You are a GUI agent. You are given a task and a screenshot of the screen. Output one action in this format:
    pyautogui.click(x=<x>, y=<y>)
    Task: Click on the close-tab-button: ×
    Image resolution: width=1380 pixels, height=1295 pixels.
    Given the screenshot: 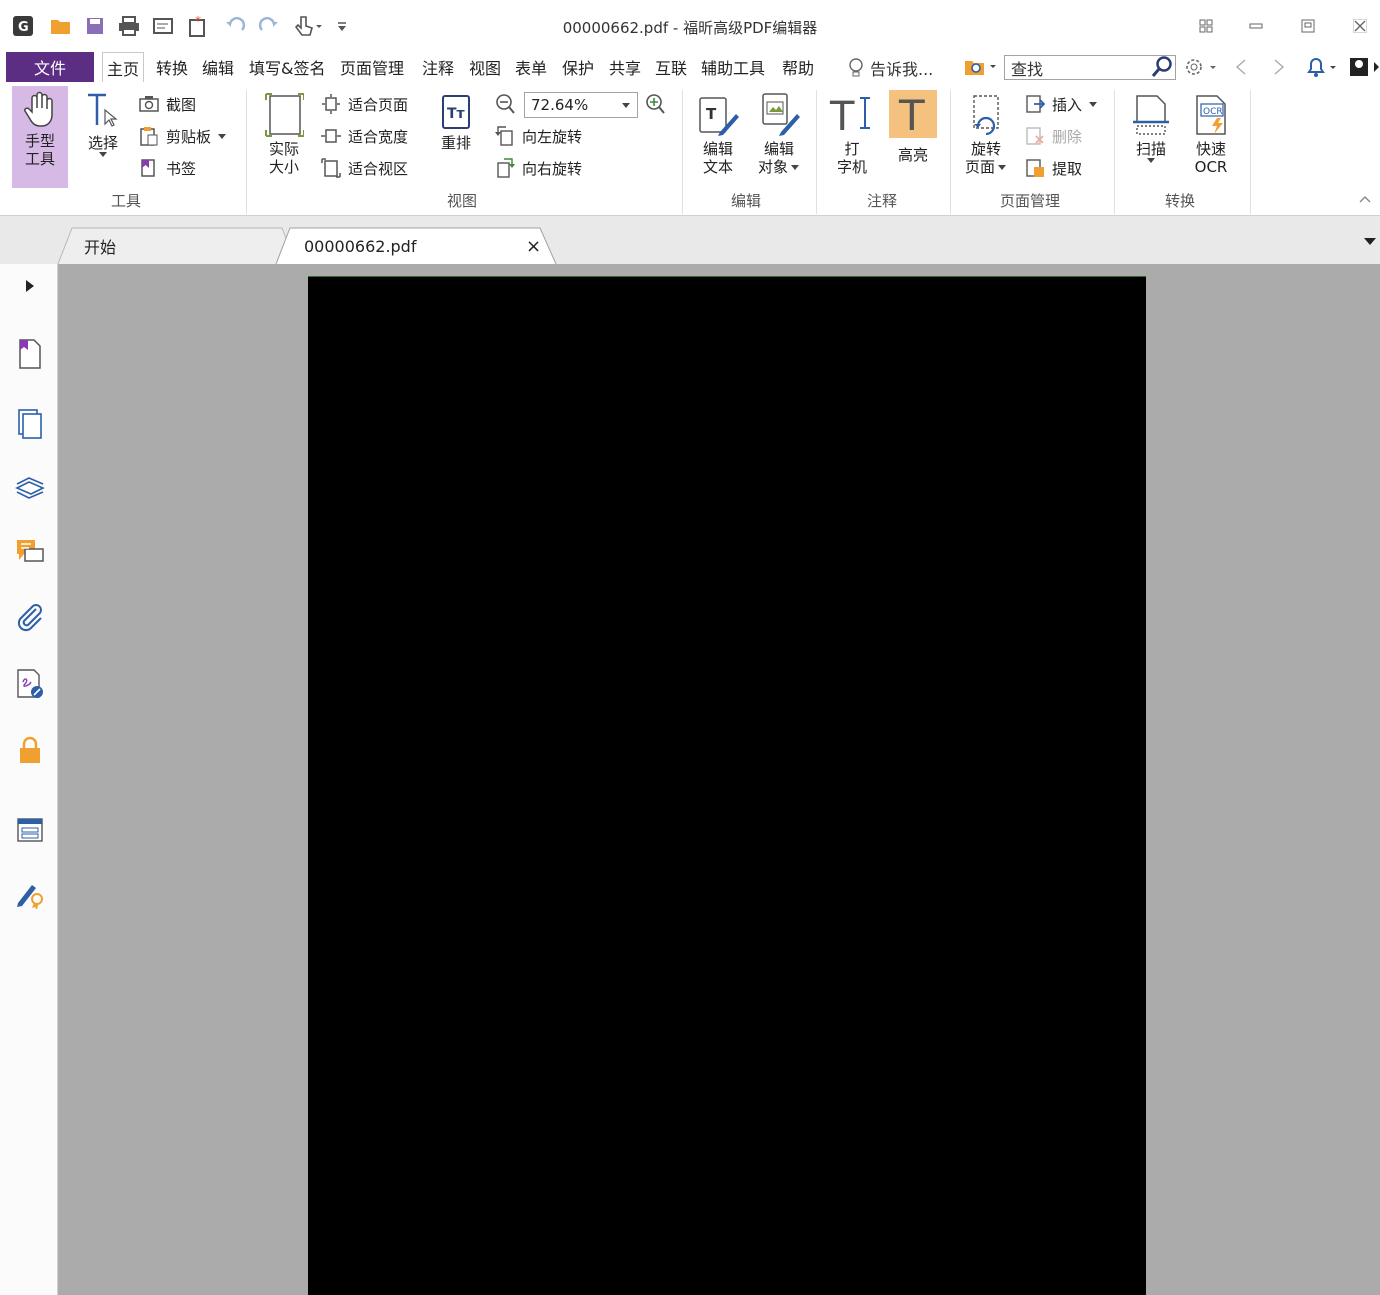 What is the action you would take?
    pyautogui.click(x=533, y=246)
    